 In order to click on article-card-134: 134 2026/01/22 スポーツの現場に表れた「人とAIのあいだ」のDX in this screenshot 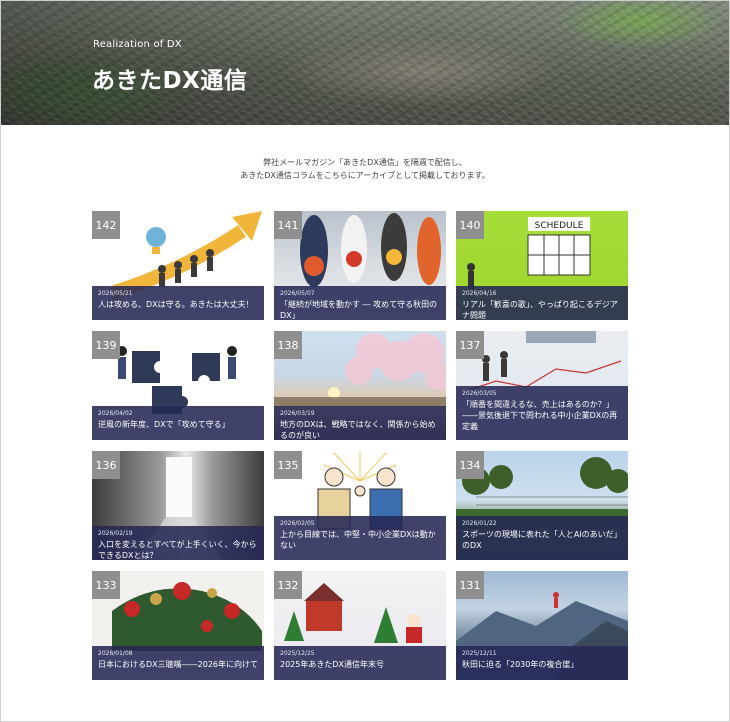, I will do `click(542, 505)`.